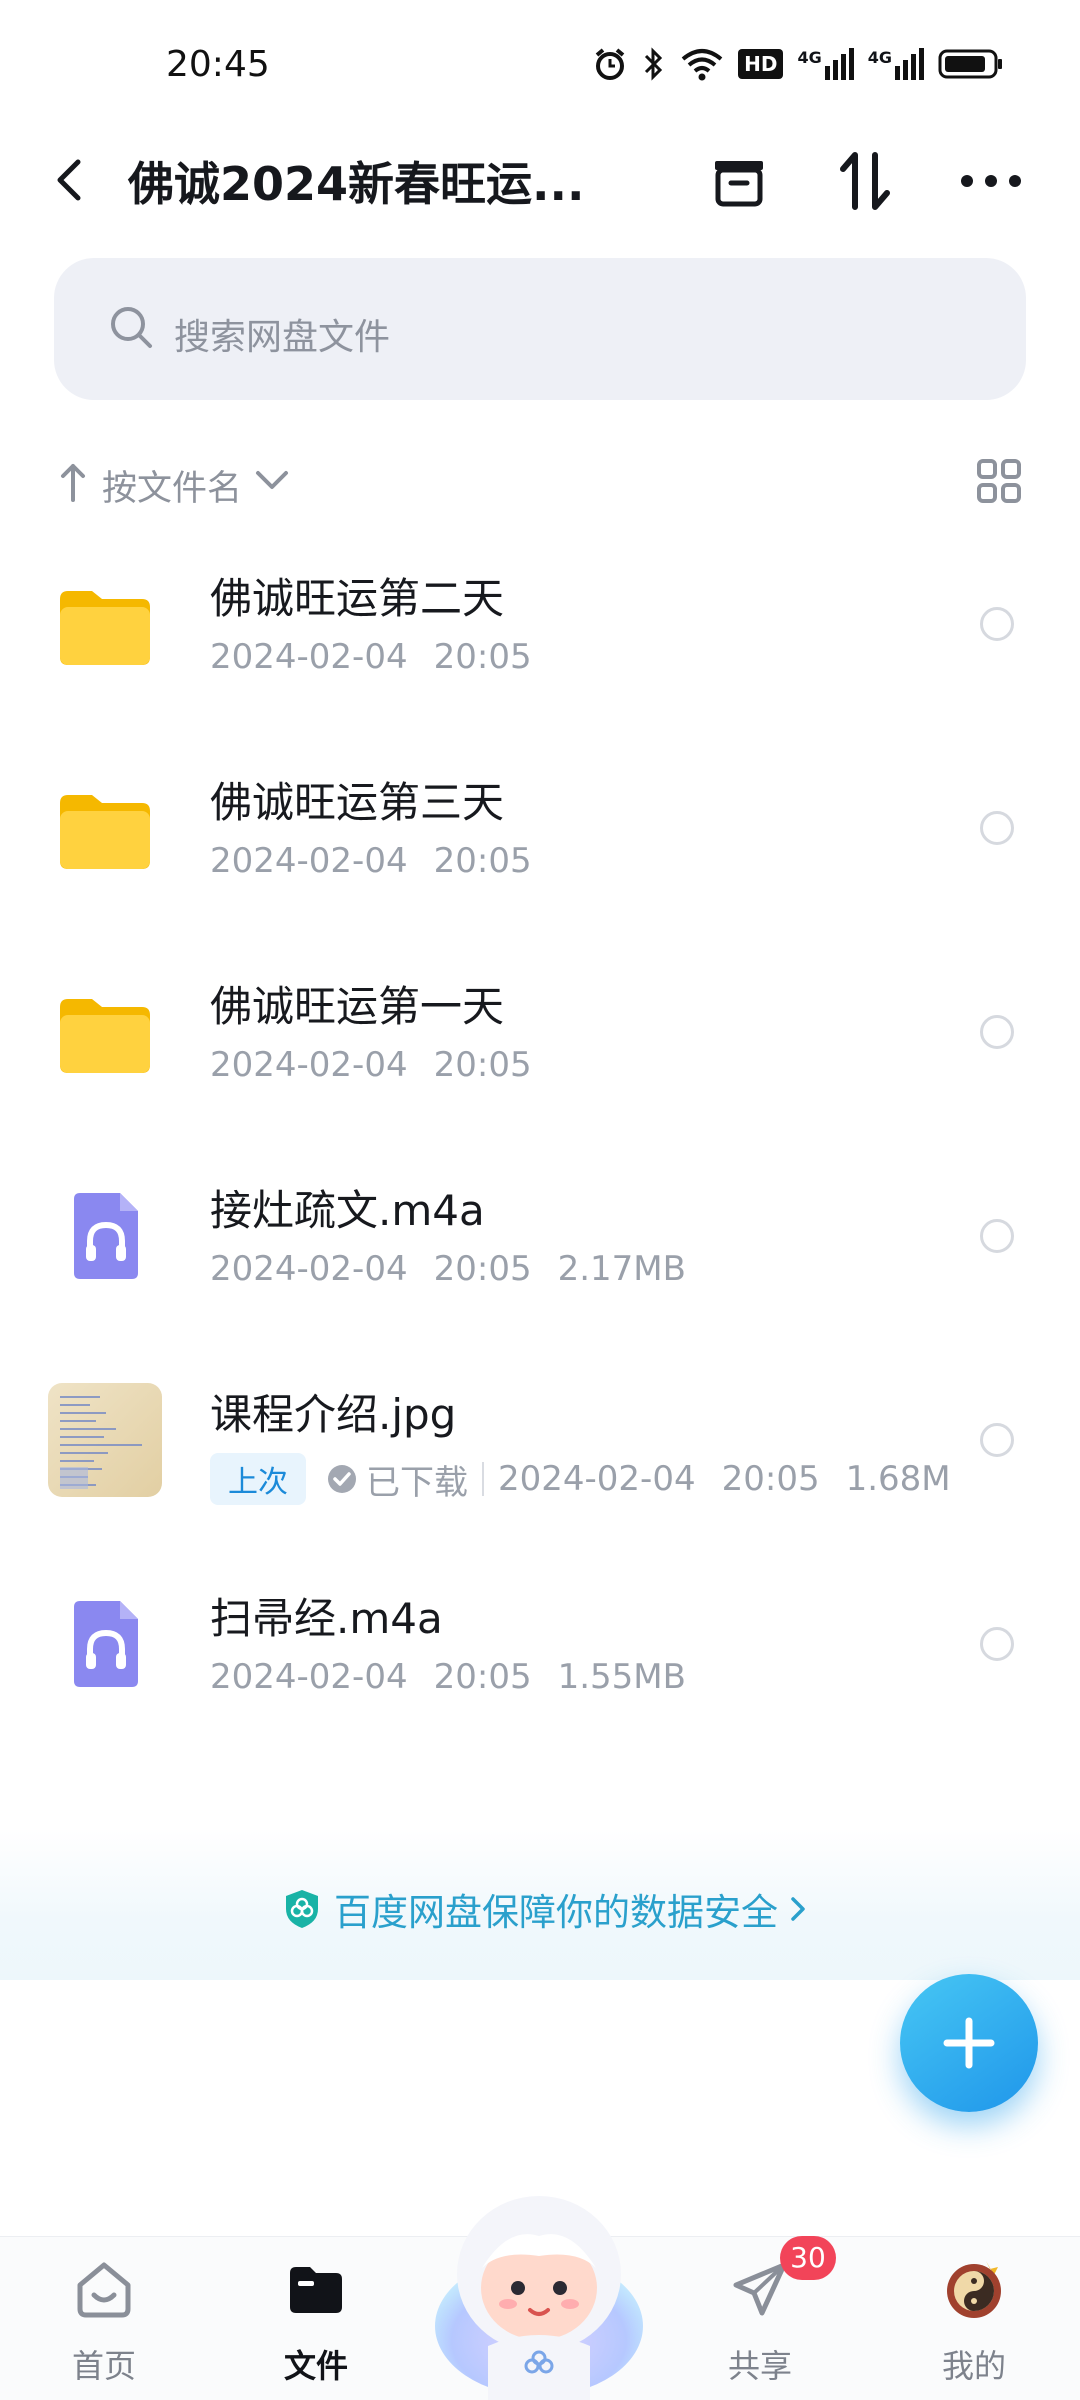 The height and width of the screenshot is (2400, 1080). What do you see at coordinates (272, 480) in the screenshot?
I see `chevron-down-icon` at bounding box center [272, 480].